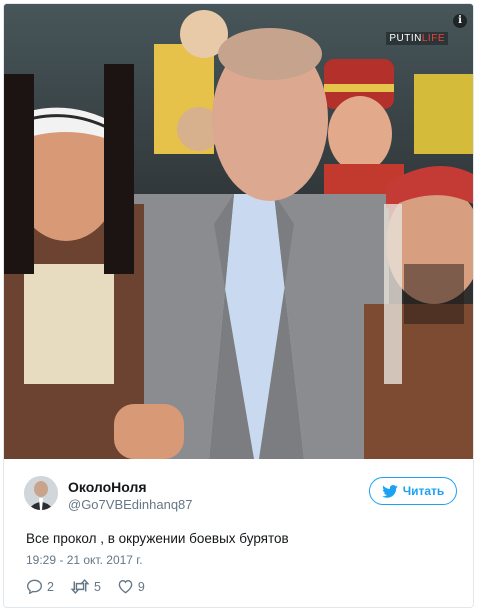 This screenshot has height=612, width=479. I want to click on watermark-putin: PUTIN, so click(405, 38).